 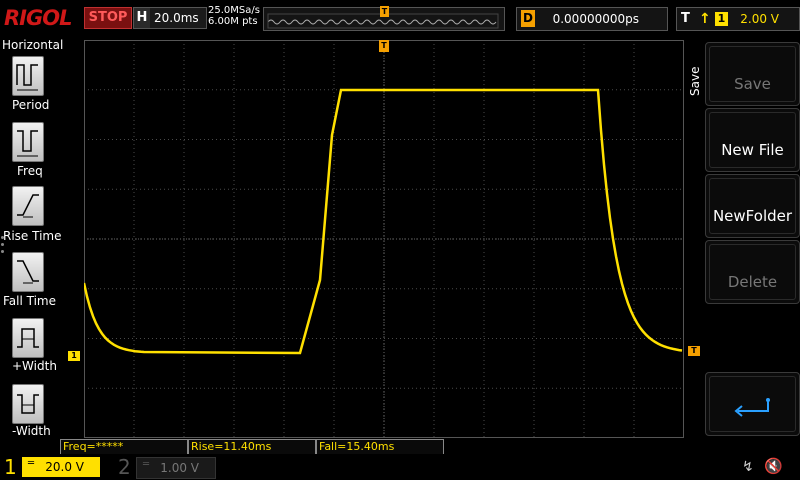 I want to click on trigger-level: 2.00 V, so click(x=759, y=19).